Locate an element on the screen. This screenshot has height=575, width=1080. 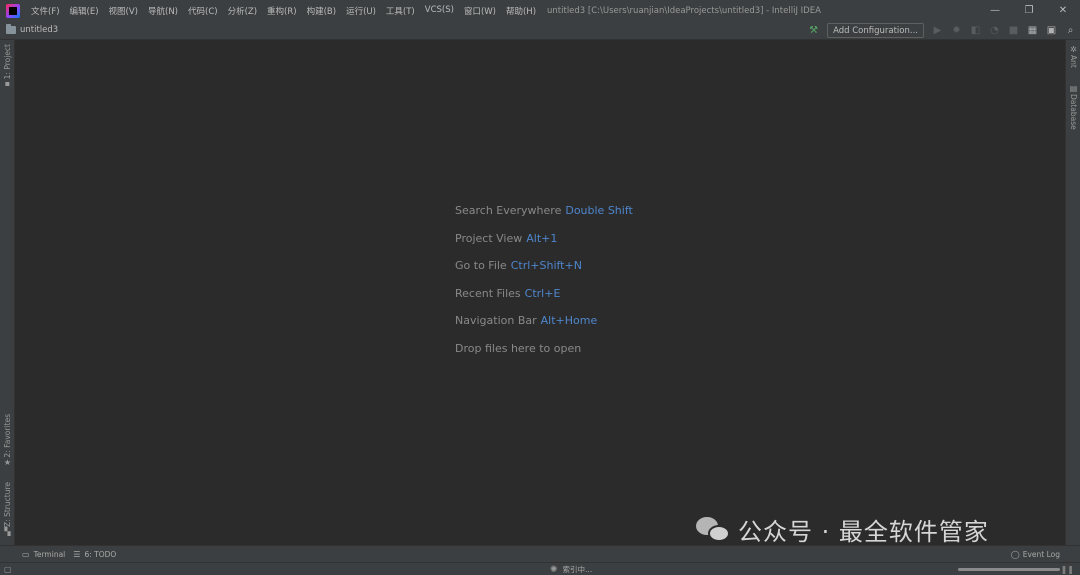
hint-shortcut: Double Shift is located at coordinates (599, 210).